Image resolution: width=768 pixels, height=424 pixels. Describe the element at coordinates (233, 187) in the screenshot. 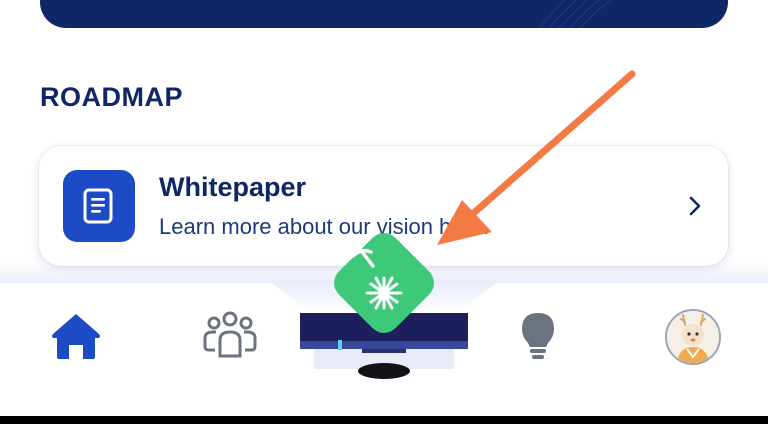

I see `card-title: Whitepaper` at that location.